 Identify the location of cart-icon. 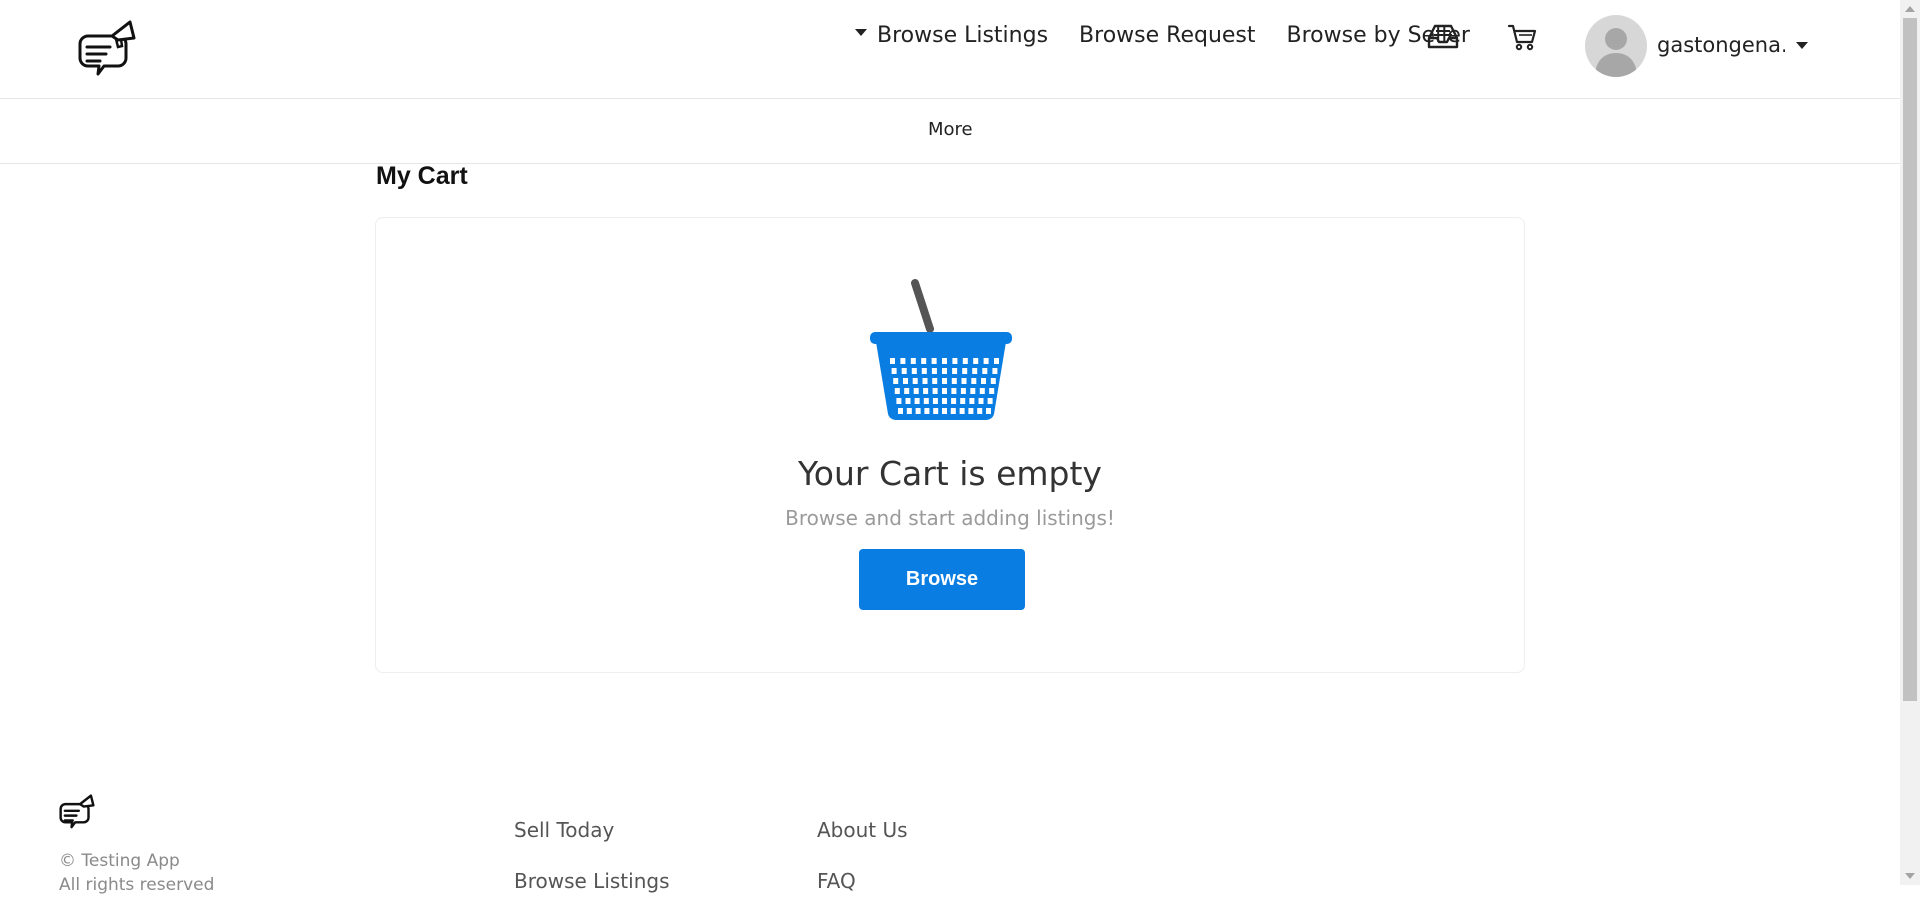
(1522, 37).